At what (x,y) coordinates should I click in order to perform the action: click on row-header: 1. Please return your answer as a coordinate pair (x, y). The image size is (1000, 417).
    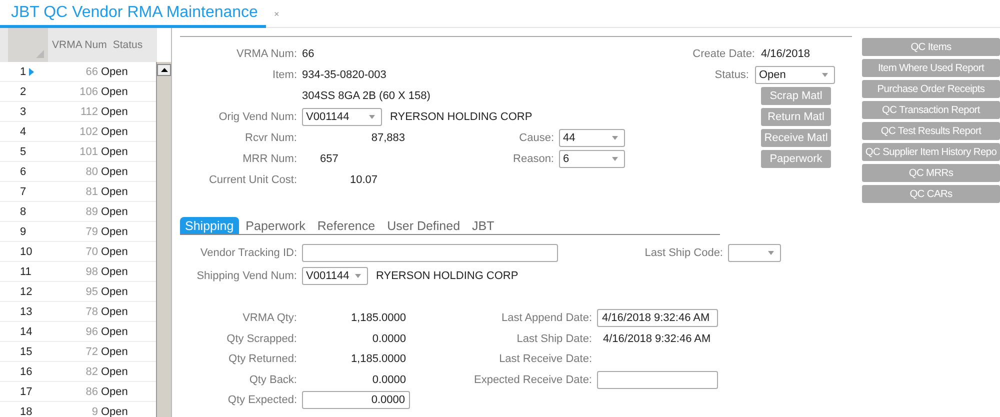
    Looking at the image, I should click on (17, 72).